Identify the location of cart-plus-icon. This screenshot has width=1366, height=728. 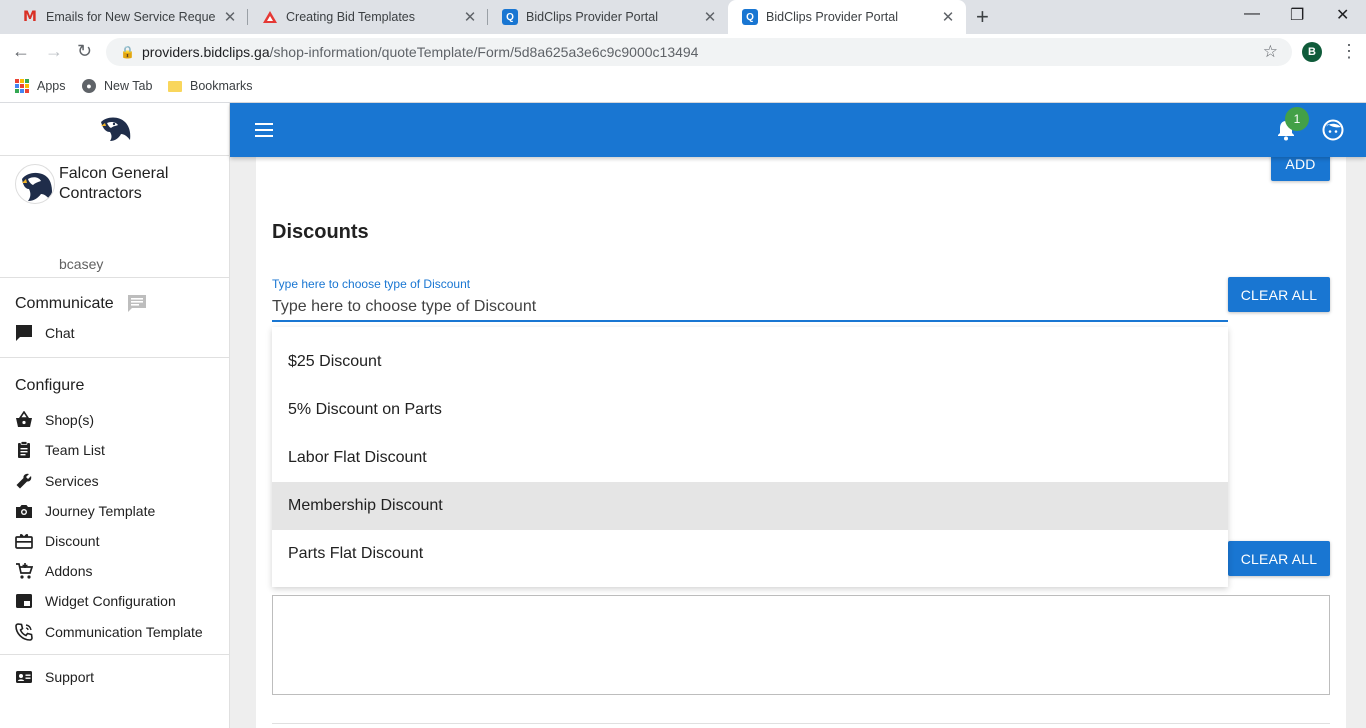
(24, 571).